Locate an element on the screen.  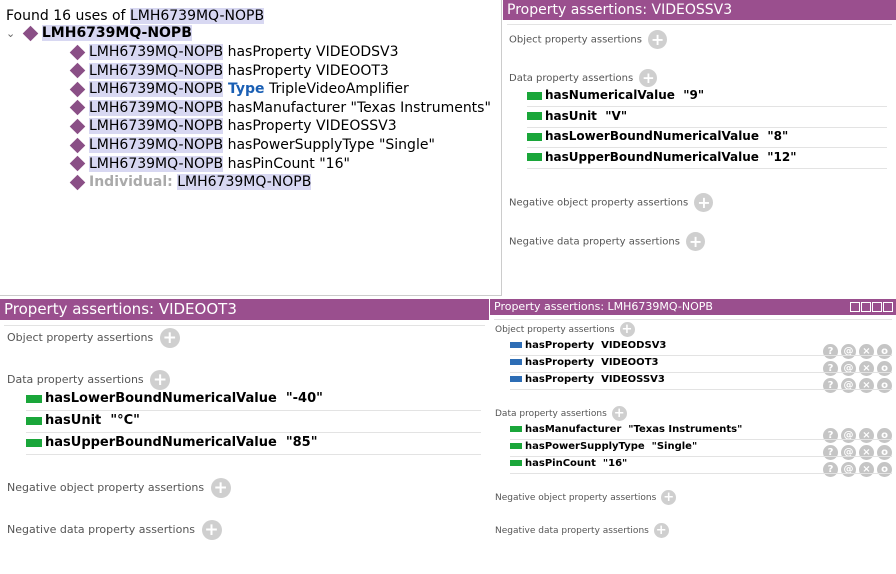
usage-item-text: hasManufacturer "Texas Instruments" is located at coordinates (357, 107).